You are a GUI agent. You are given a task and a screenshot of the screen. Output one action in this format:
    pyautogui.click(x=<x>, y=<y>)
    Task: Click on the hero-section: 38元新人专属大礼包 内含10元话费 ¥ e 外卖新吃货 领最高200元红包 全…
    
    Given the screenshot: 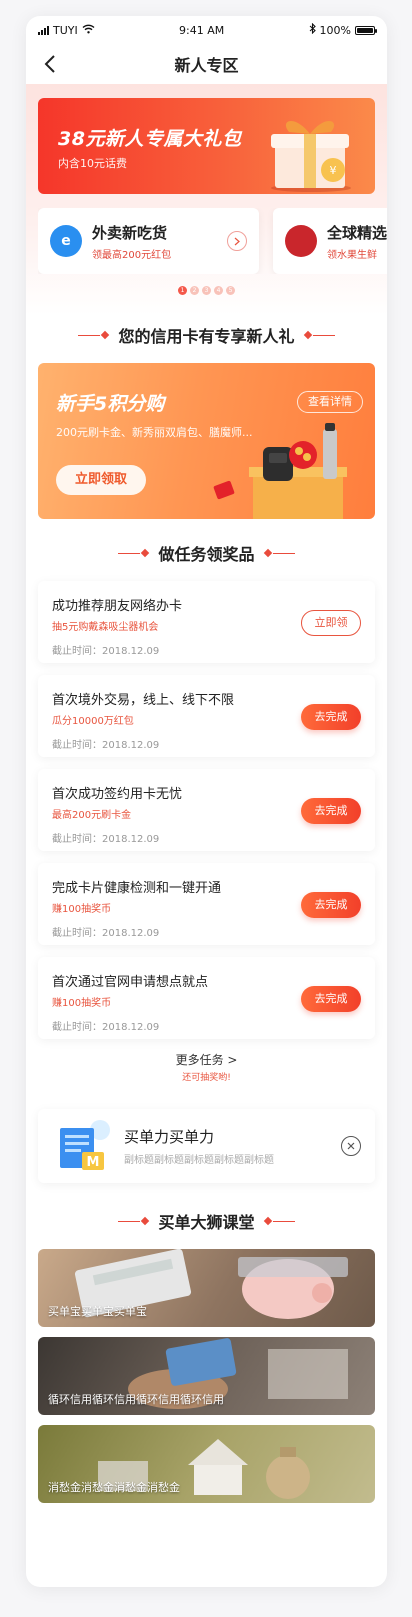 What is the action you would take?
    pyautogui.click(x=206, y=199)
    